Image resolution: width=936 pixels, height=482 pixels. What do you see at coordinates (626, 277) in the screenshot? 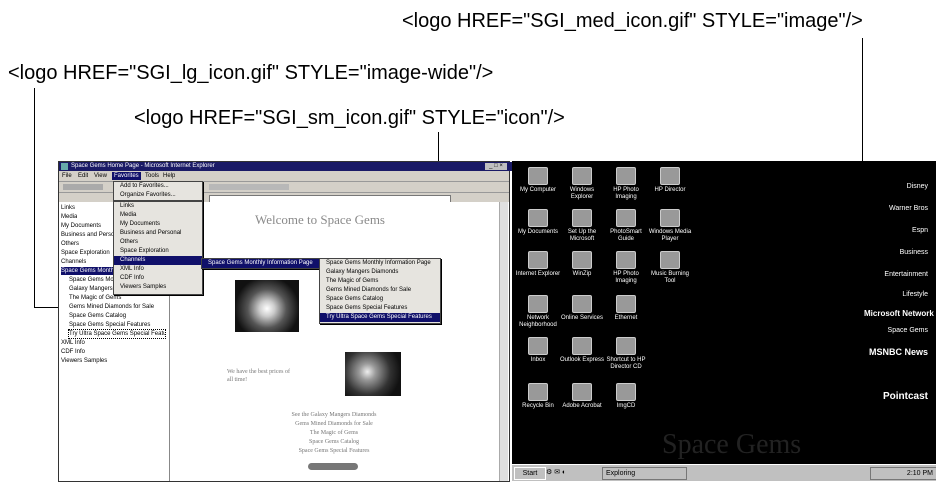
I see `icon-label: HP Photo Imaging` at bounding box center [626, 277].